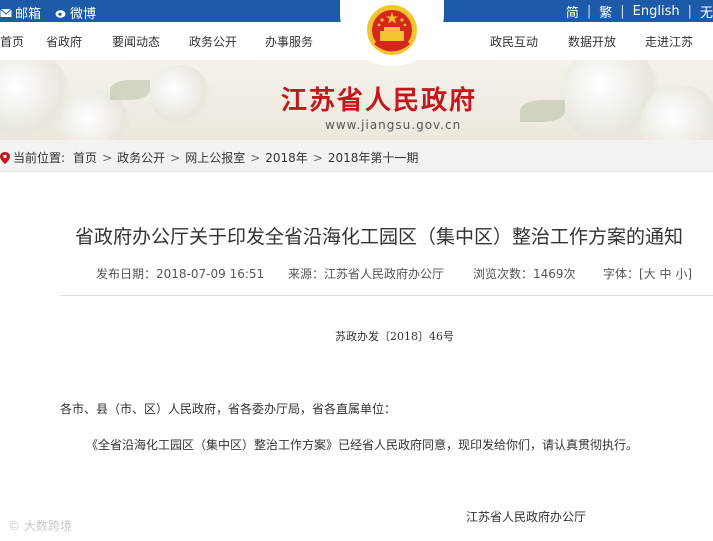 The image size is (713, 541). Describe the element at coordinates (572, 11) in the screenshot. I see `lang-simplified: 简` at that location.